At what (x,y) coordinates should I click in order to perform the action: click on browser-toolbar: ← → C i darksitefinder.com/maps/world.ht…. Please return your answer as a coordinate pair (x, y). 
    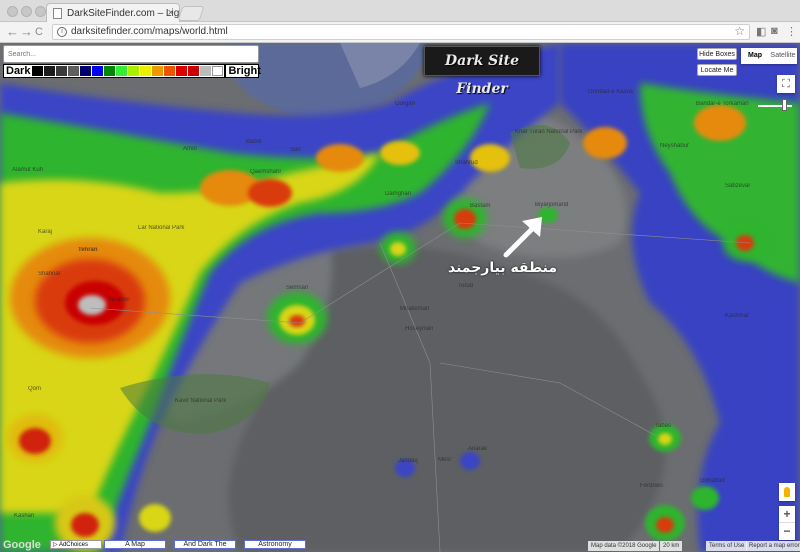
    Looking at the image, I should click on (400, 32).